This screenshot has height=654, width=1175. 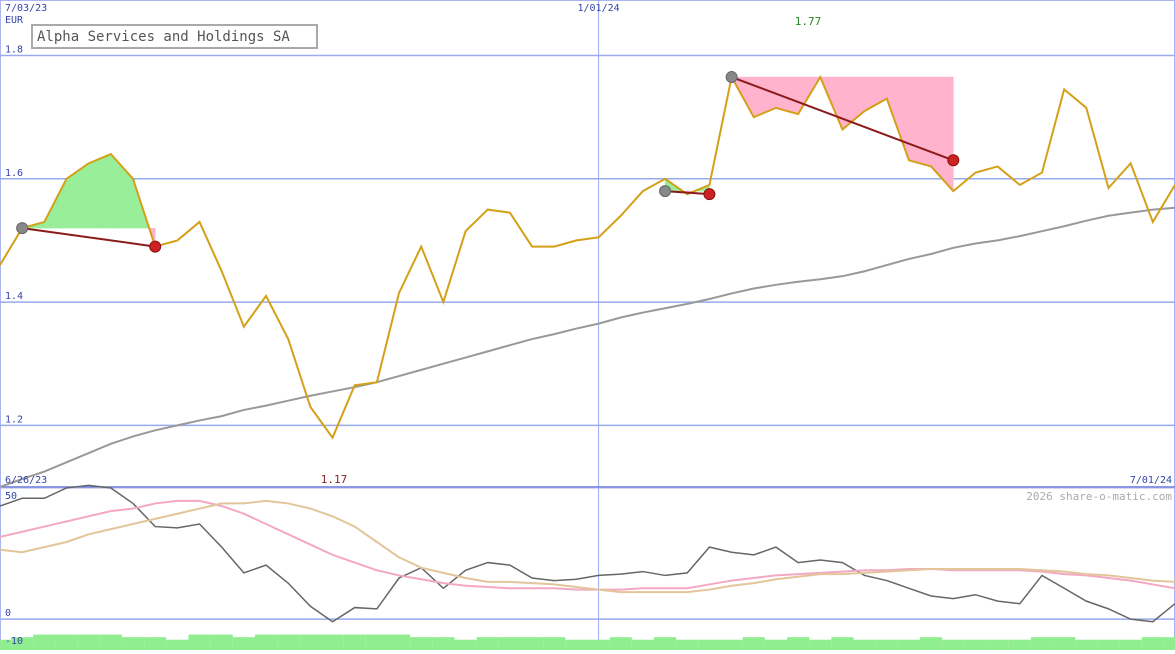 I want to click on y-tick-label: 1.2, so click(x=14, y=419).